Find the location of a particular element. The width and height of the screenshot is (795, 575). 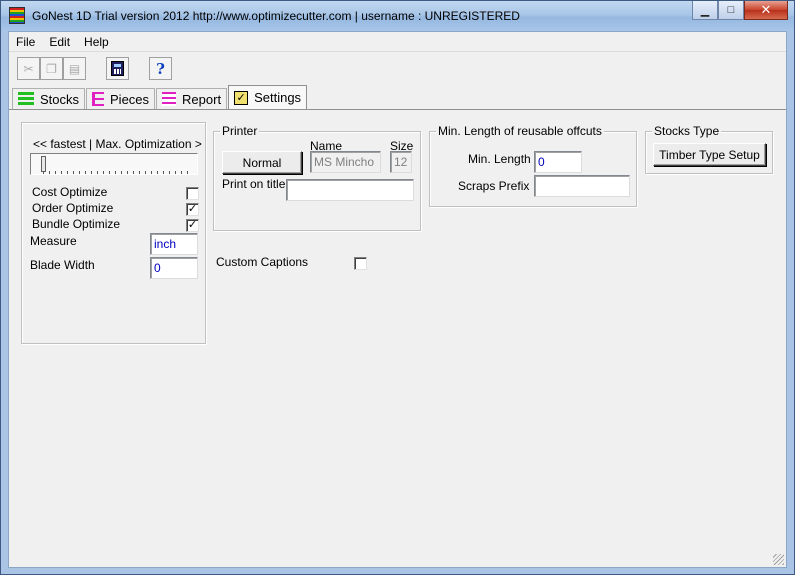

min-length-label: Min. Length is located at coordinates (499, 159).